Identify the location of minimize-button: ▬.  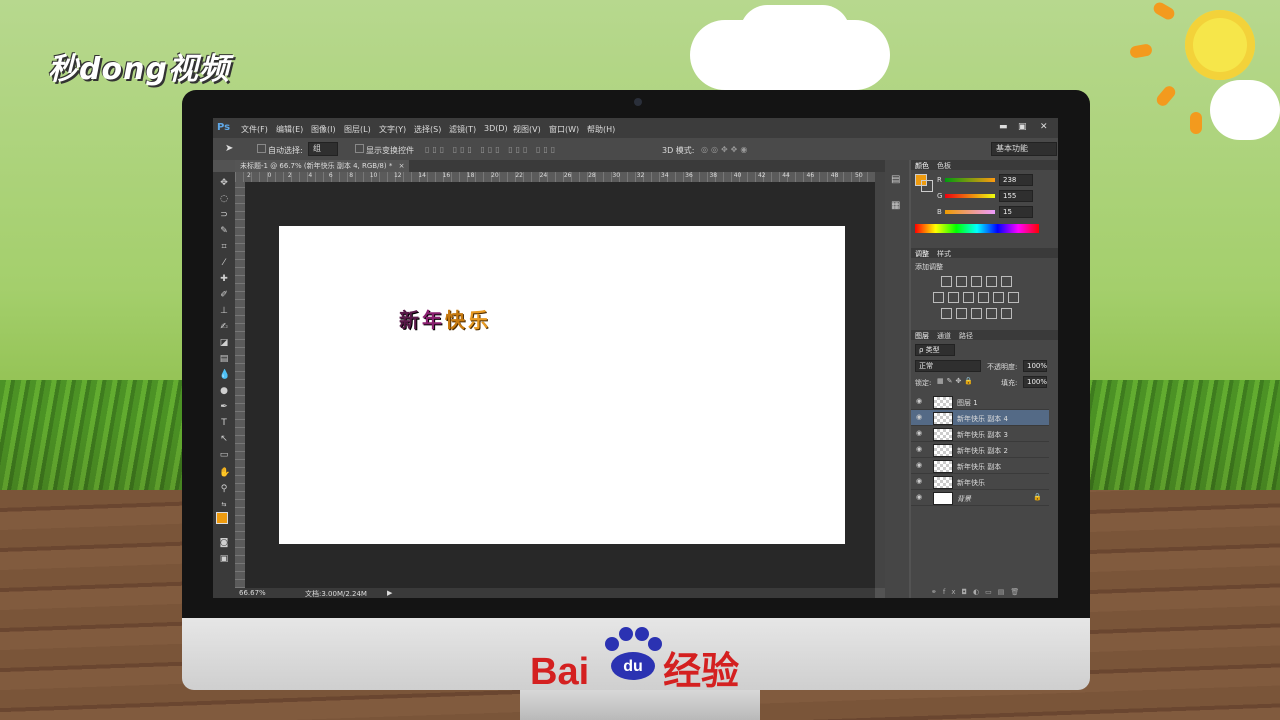
(1003, 127).